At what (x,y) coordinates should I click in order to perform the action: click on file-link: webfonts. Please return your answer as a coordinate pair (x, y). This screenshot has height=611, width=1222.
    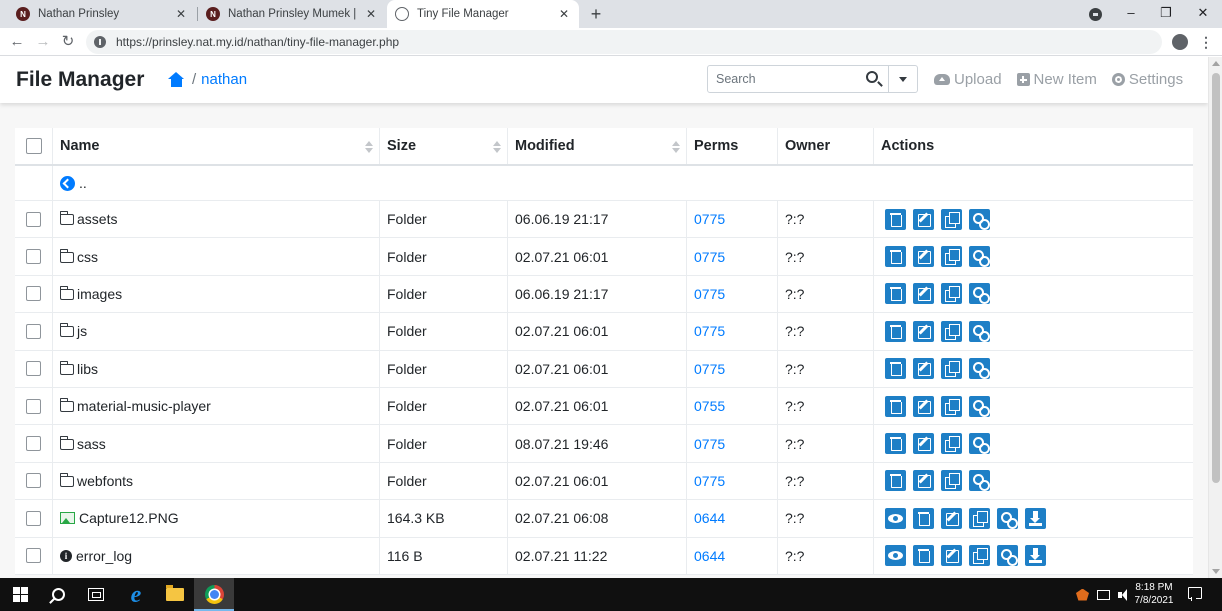
    Looking at the image, I should click on (96, 480).